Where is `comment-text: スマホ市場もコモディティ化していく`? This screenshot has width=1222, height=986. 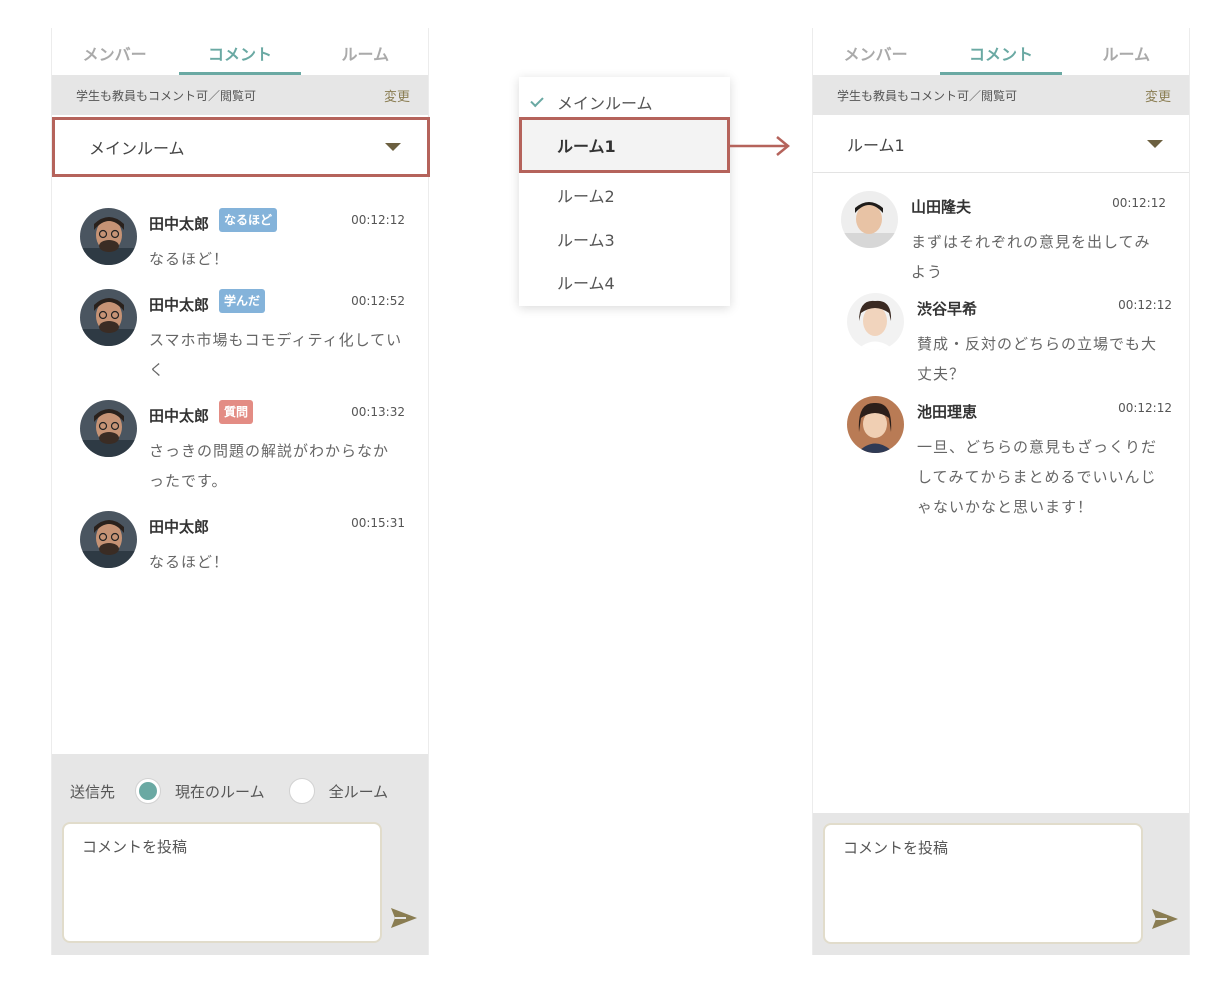 comment-text: スマホ市場もコモディティ化していく is located at coordinates (276, 355).